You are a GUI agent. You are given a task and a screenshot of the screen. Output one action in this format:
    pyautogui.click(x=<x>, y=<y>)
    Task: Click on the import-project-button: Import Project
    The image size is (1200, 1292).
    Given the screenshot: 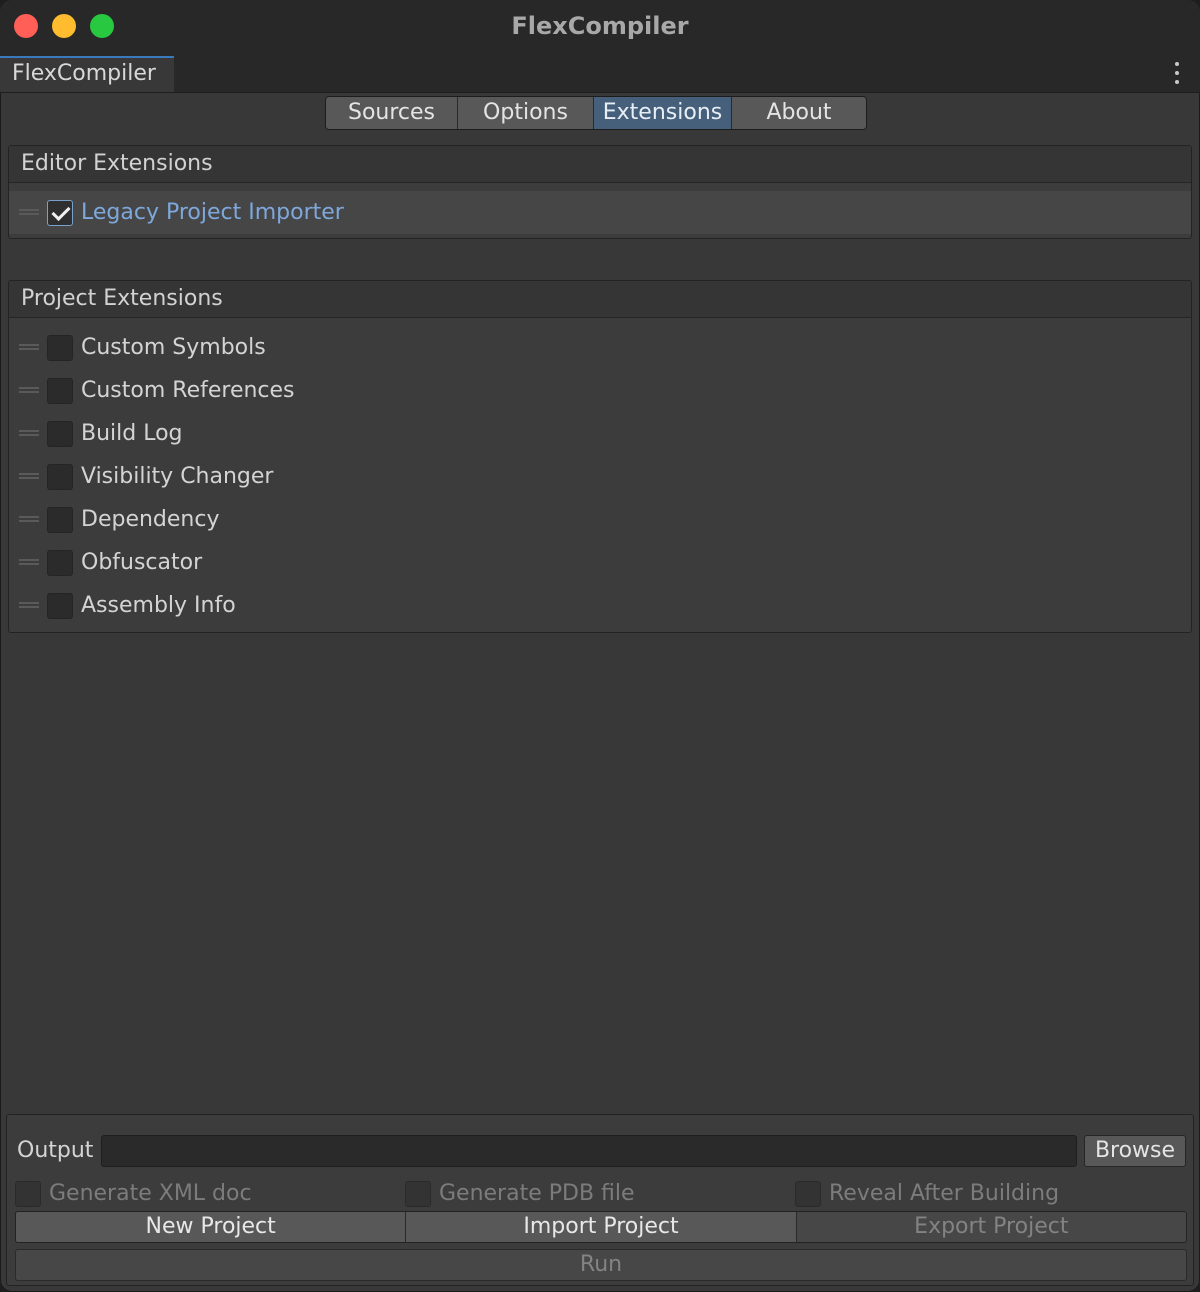 What is the action you would take?
    pyautogui.click(x=601, y=1227)
    